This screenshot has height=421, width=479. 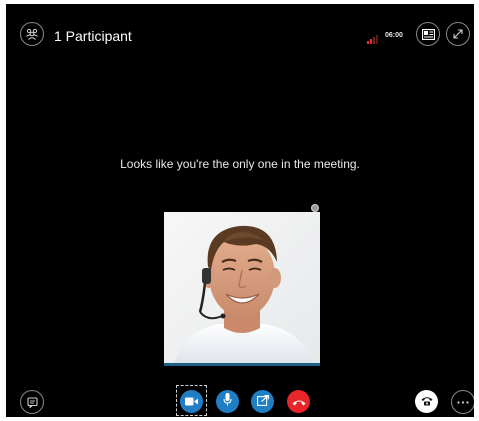 I want to click on video-button, so click(x=191, y=401).